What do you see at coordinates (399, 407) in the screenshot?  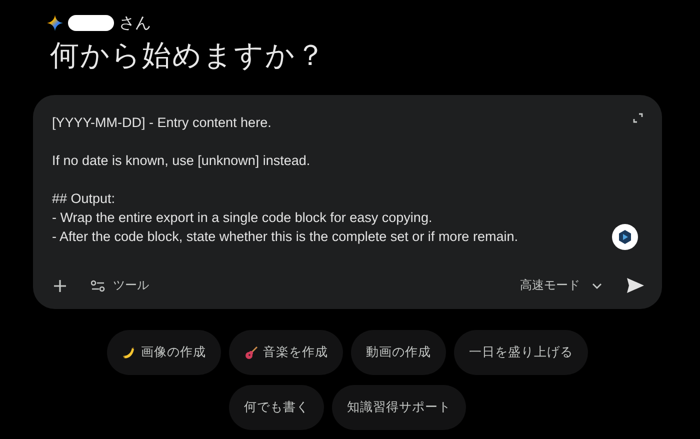 I see `suggestion-chip: 知識習得サポート` at bounding box center [399, 407].